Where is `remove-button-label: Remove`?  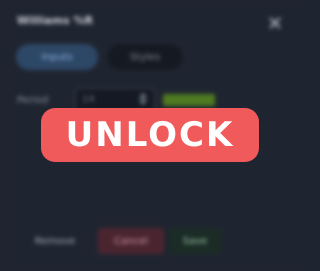 remove-button-label: Remove is located at coordinates (55, 241).